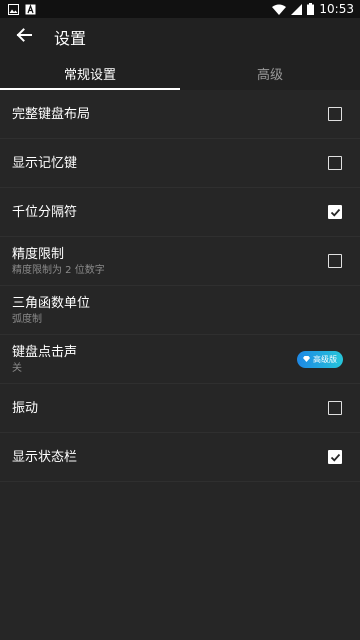 The width and height of the screenshot is (360, 640). What do you see at coordinates (180, 457) in the screenshot?
I see `setting-show-status-bar: 显示状态栏` at bounding box center [180, 457].